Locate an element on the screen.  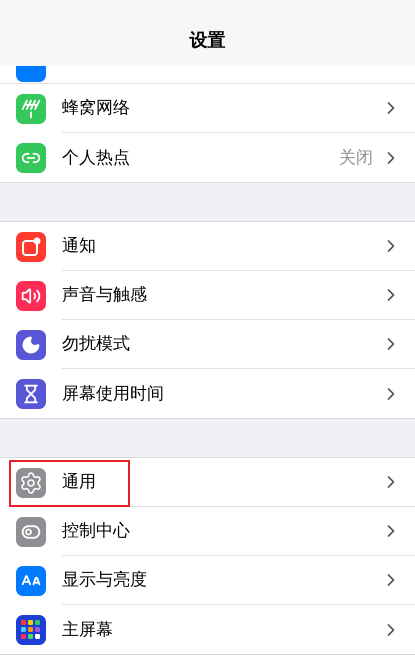
notification-icon is located at coordinates (31, 246).